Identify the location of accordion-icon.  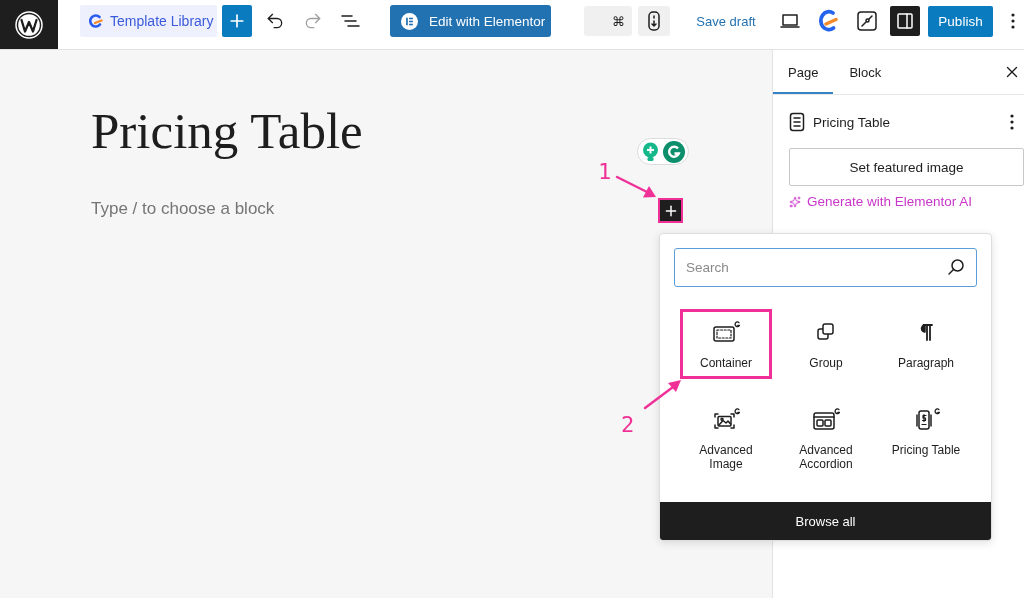
(826, 419).